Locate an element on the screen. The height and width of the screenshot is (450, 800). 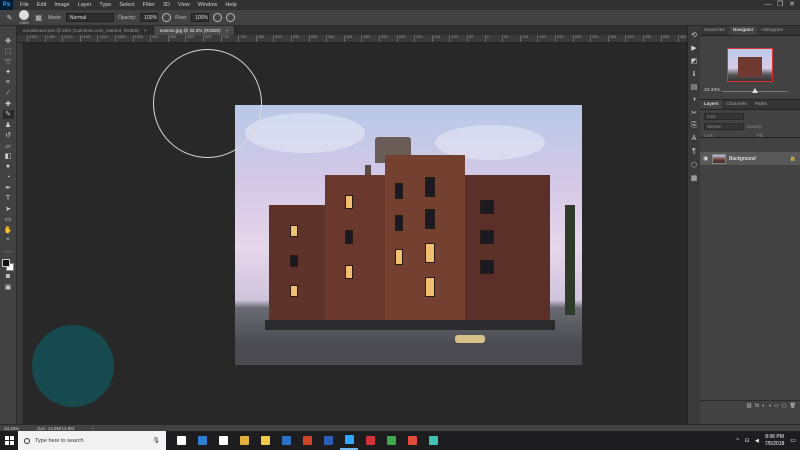
taskbar-app-word is located at coordinates (328, 440).